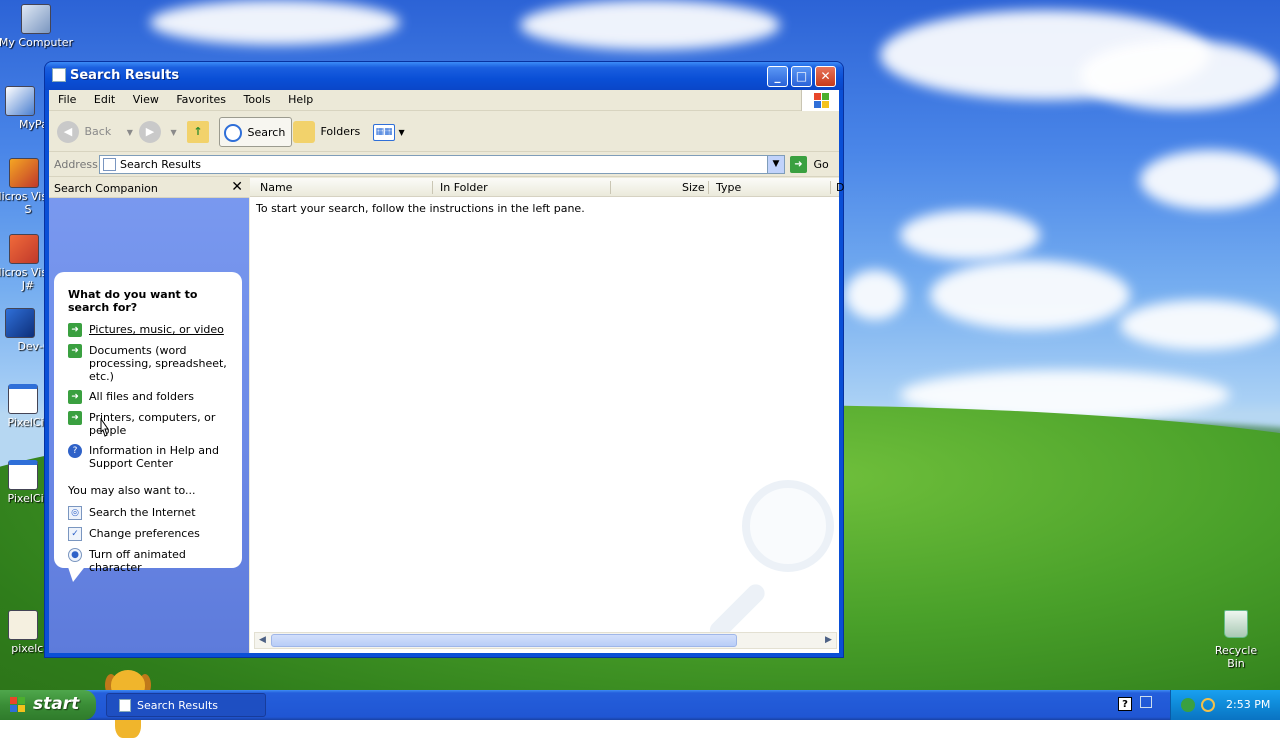  Describe the element at coordinates (775, 164) in the screenshot. I see `address-dropdown-button: ▼` at that location.